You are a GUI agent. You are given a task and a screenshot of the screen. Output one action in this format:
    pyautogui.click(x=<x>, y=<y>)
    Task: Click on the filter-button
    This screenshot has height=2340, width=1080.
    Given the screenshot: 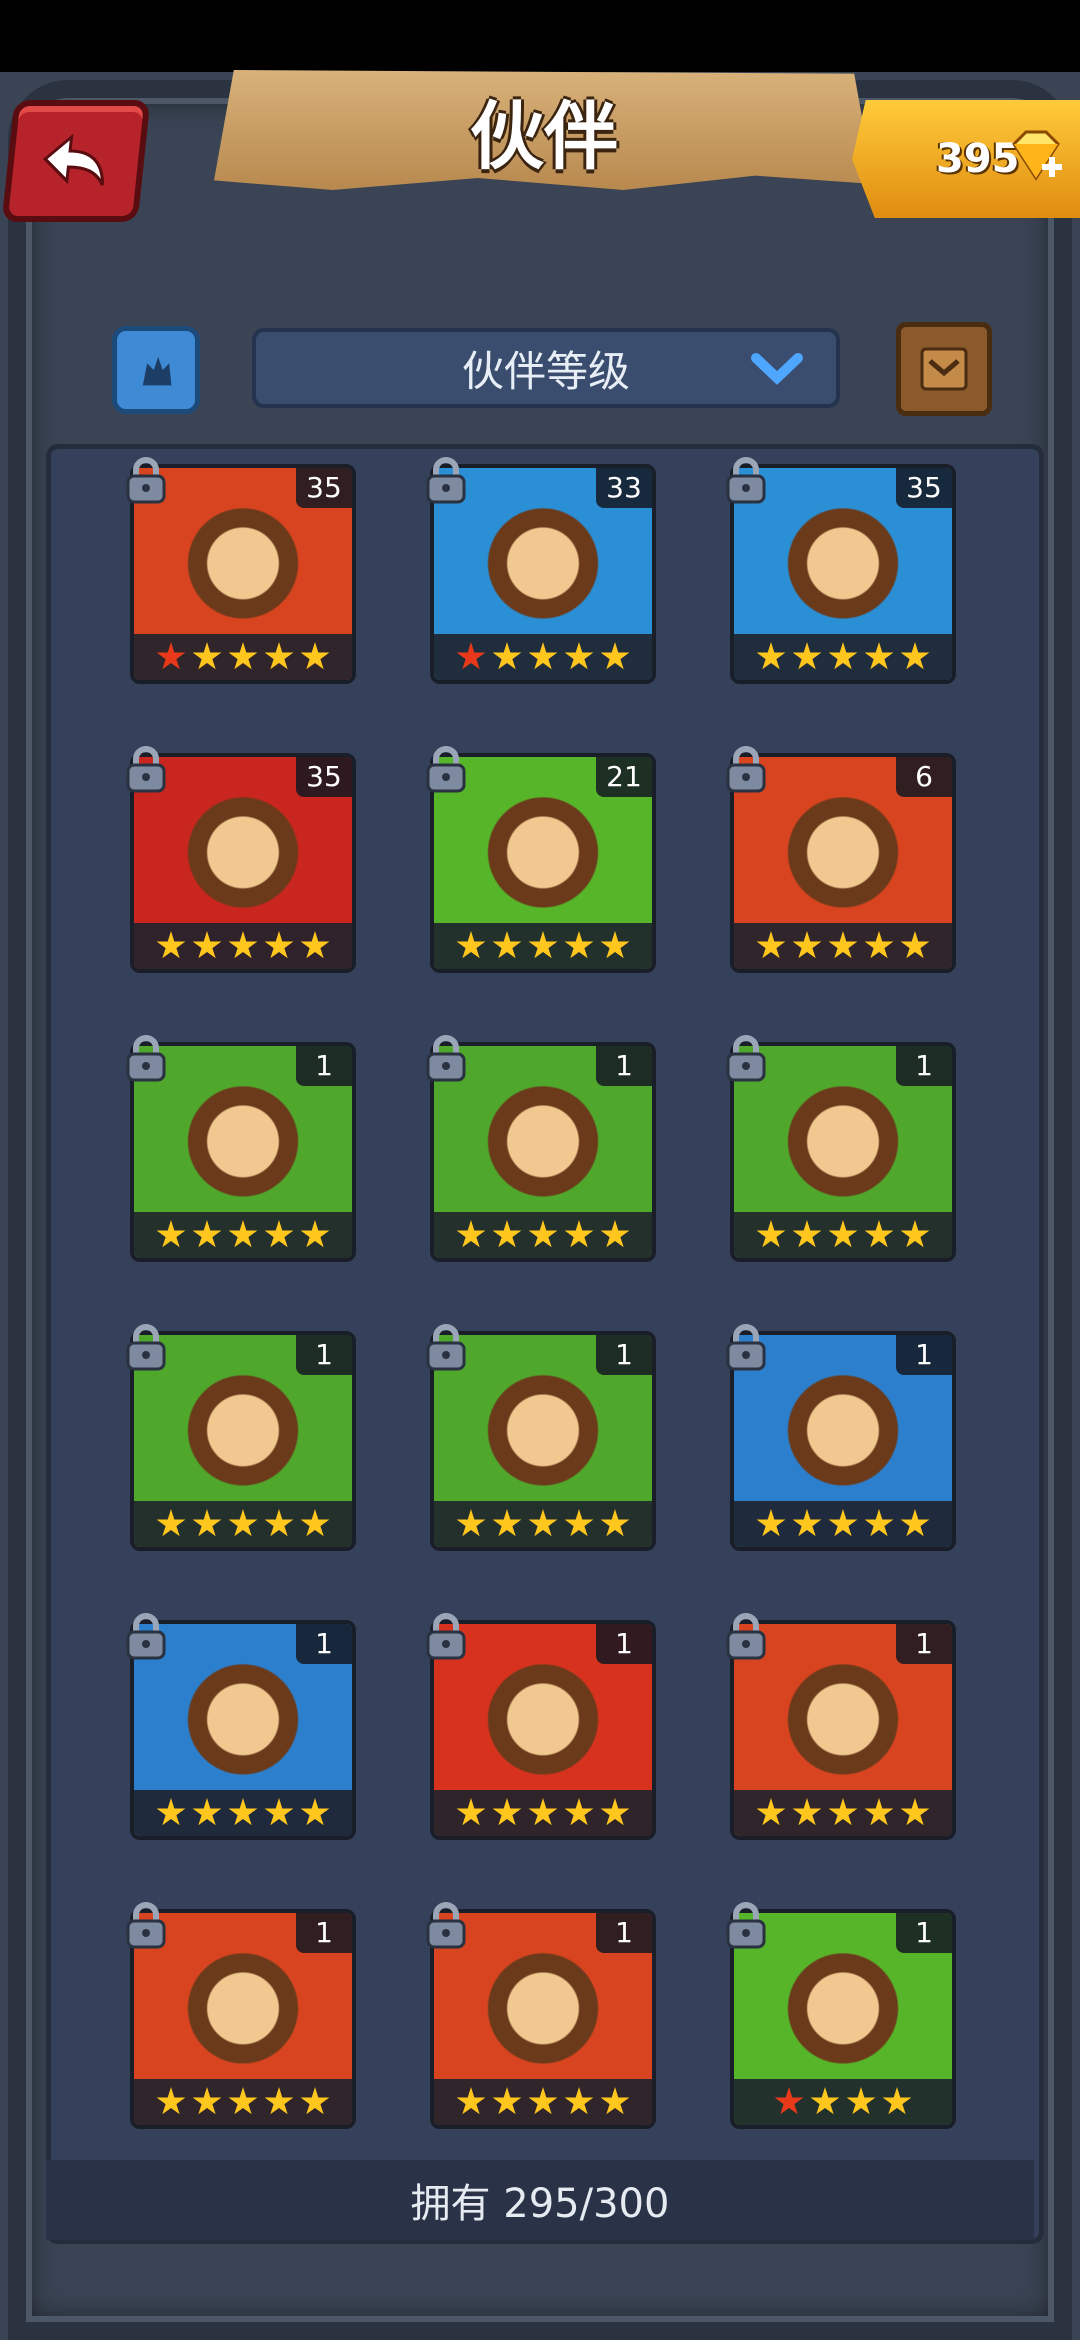 What is the action you would take?
    pyautogui.click(x=156, y=370)
    